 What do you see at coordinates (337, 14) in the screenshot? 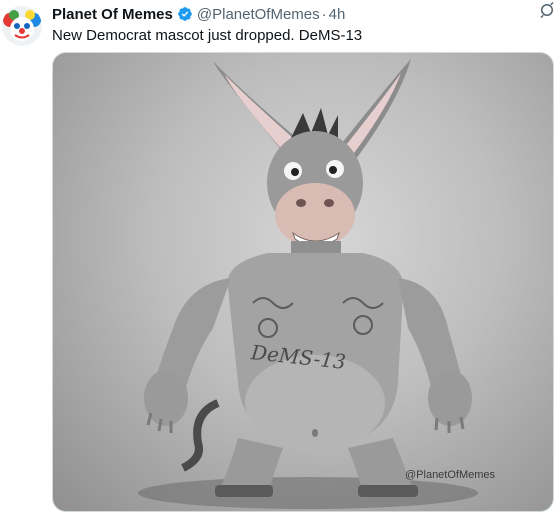
I see `tweet-timestamp: 4h` at bounding box center [337, 14].